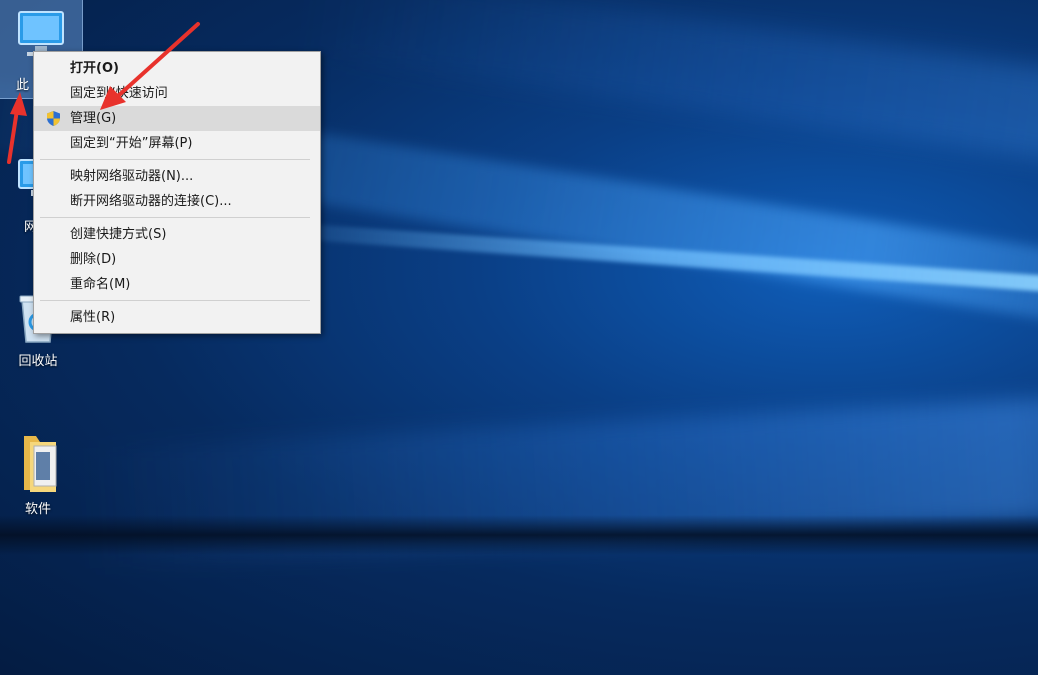  What do you see at coordinates (177, 118) in the screenshot?
I see `menu-item-manage: 管理(G)` at bounding box center [177, 118].